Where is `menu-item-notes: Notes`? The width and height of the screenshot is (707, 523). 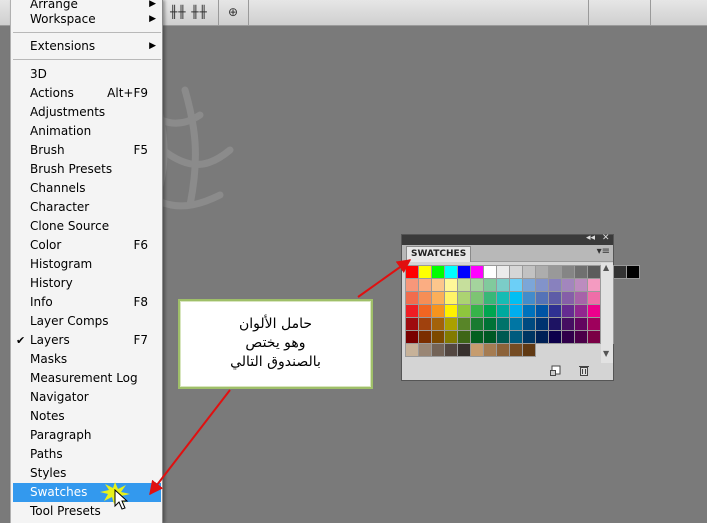 menu-item-notes: Notes is located at coordinates (87, 416).